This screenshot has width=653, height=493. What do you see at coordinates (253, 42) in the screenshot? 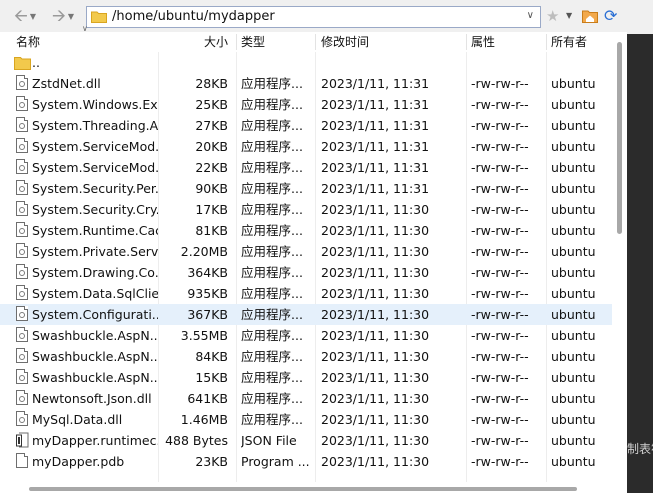
I see `column-type: 类型` at bounding box center [253, 42].